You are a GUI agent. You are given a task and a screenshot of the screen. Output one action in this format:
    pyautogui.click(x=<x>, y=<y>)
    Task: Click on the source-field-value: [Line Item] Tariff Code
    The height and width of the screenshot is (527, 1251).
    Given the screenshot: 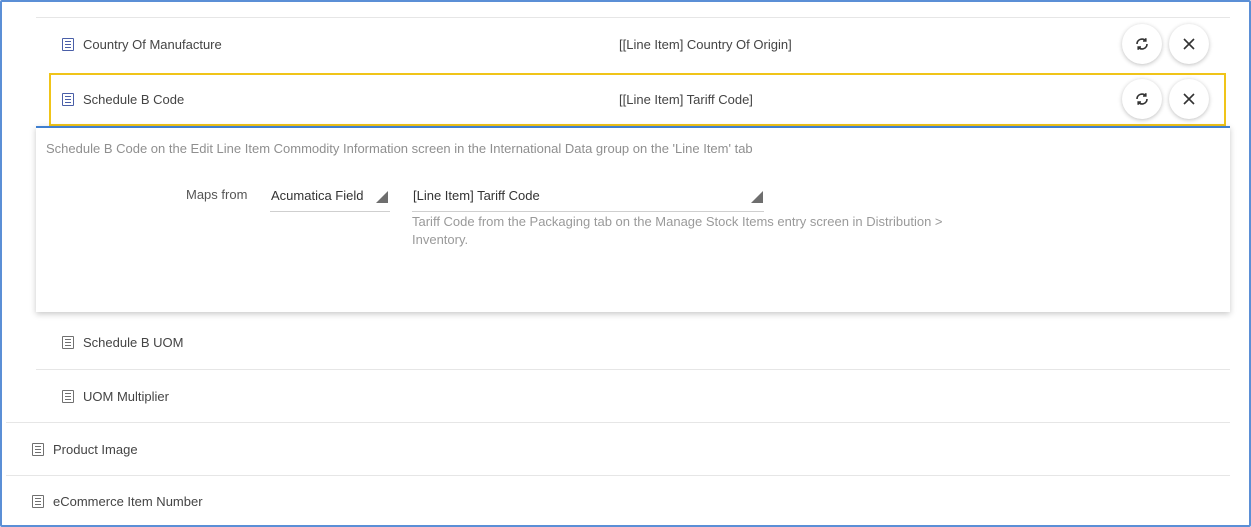 What is the action you would take?
    pyautogui.click(x=476, y=195)
    